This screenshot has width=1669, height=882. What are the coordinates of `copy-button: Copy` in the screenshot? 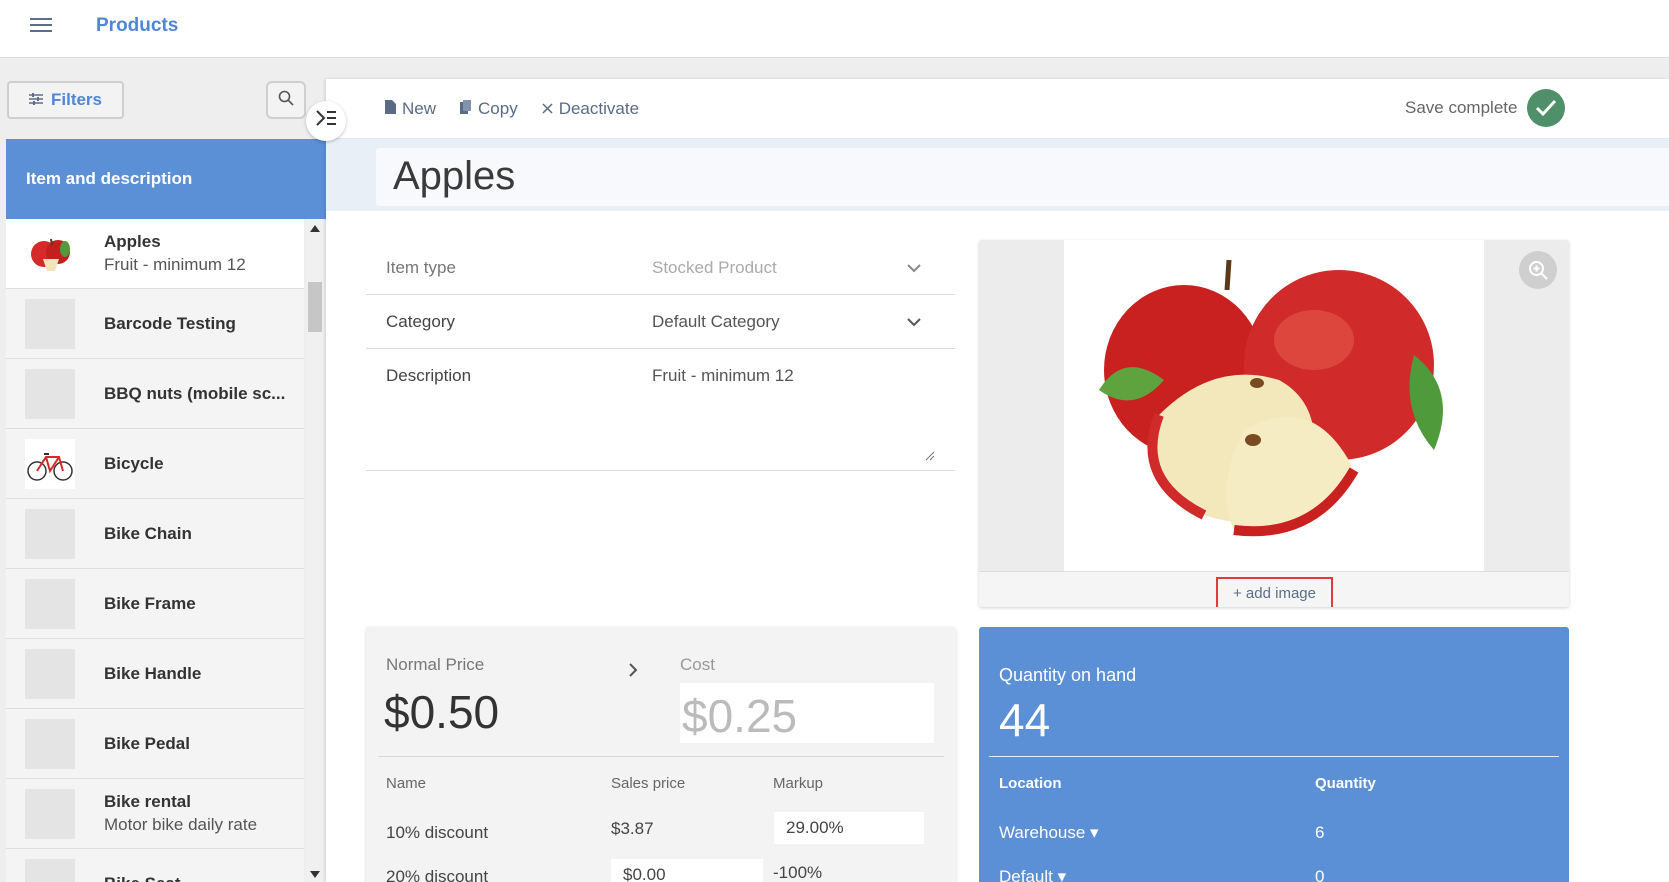 It's located at (489, 109).